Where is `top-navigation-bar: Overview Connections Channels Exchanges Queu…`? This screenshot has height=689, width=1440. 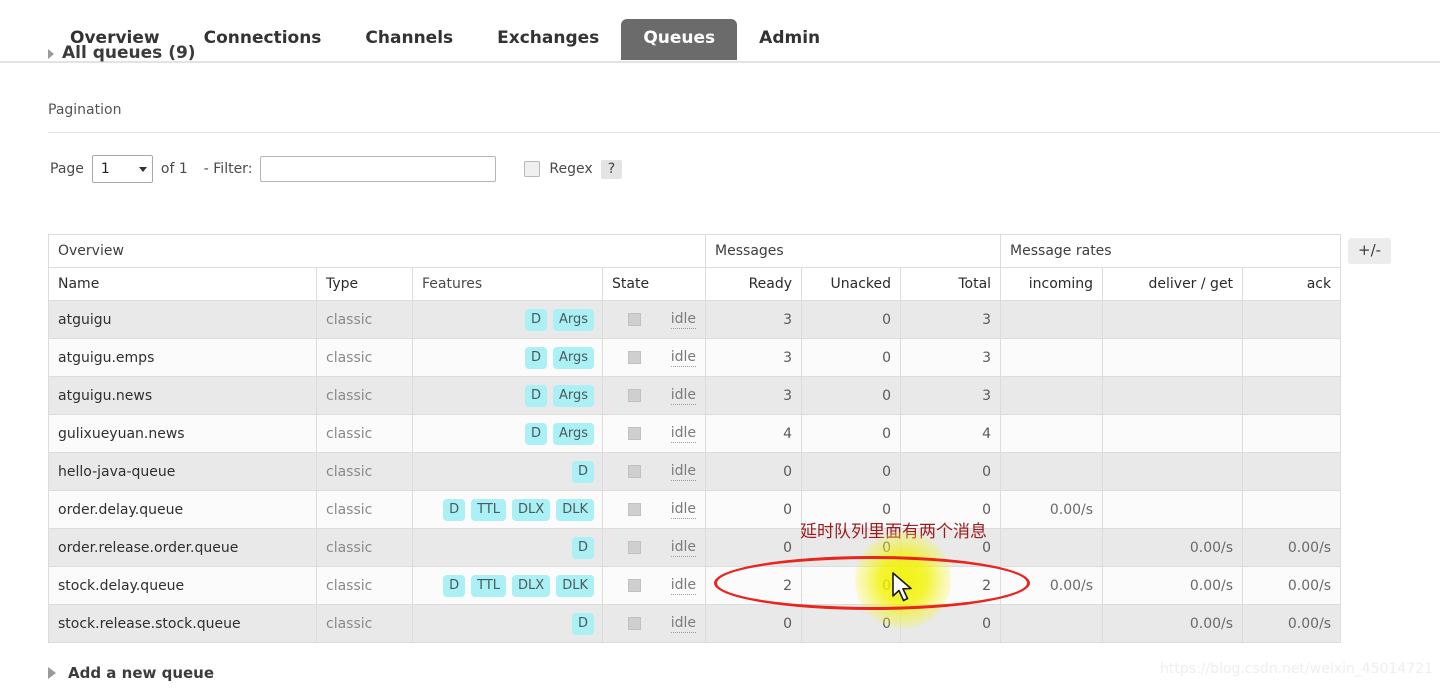
top-navigation-bar: Overview Connections Channels Exchanges Queu… is located at coordinates (720, 31).